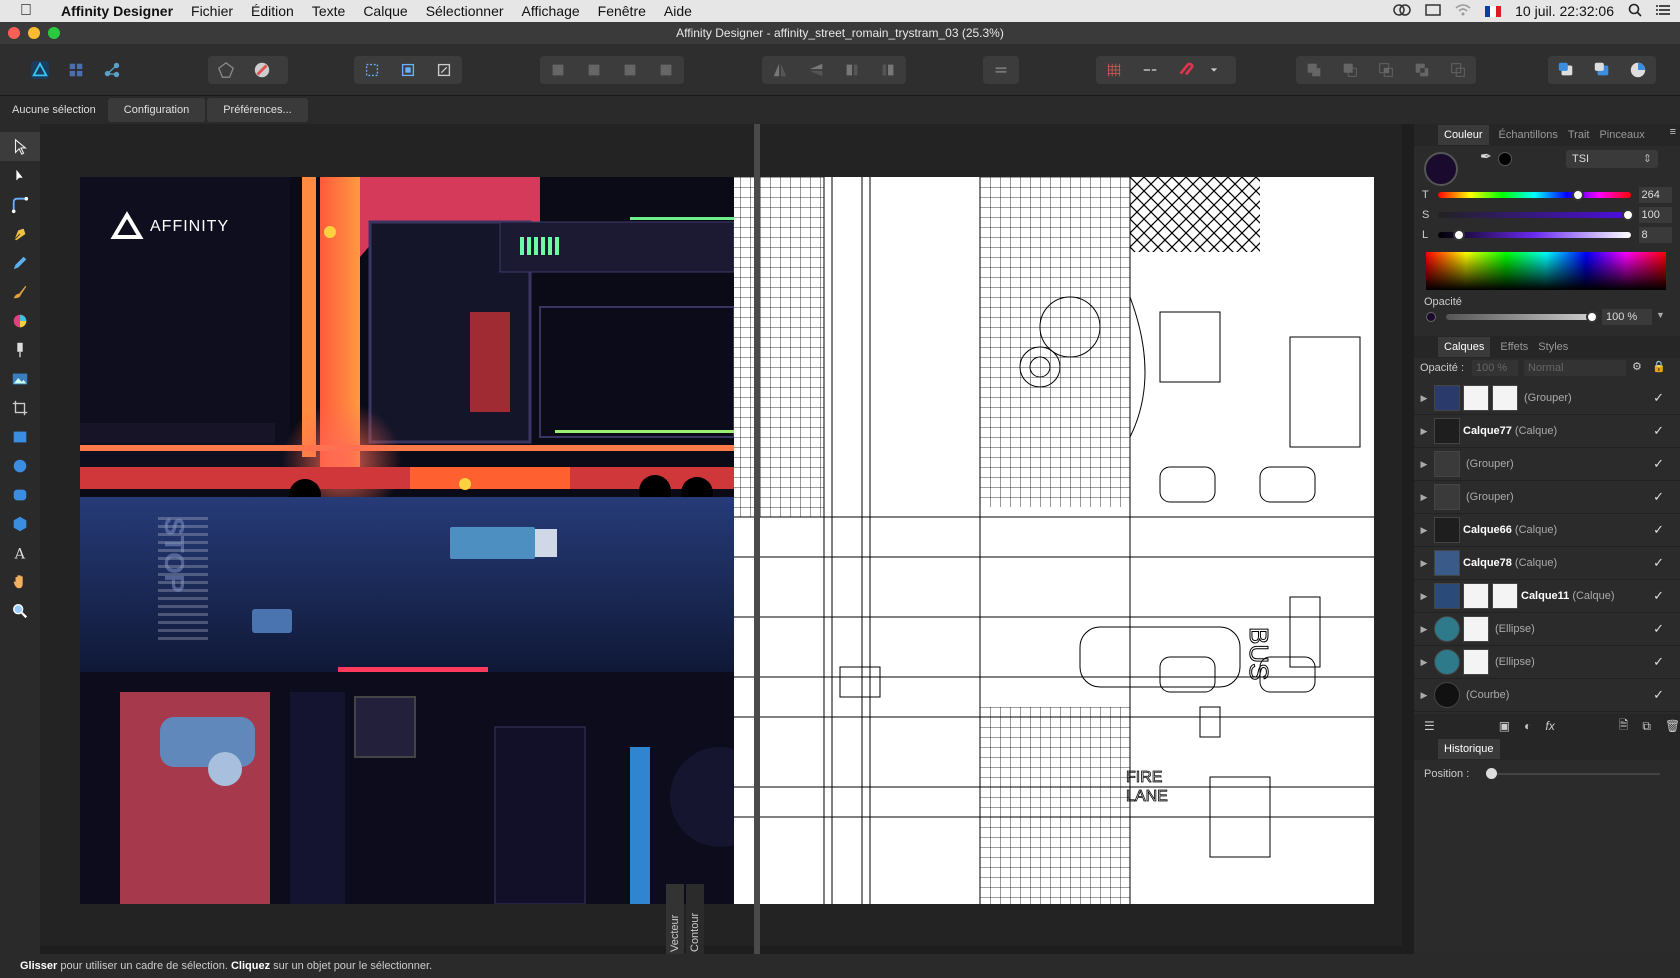  What do you see at coordinates (1504, 726) in the screenshot?
I see `mask-layer-icon: ▣` at bounding box center [1504, 726].